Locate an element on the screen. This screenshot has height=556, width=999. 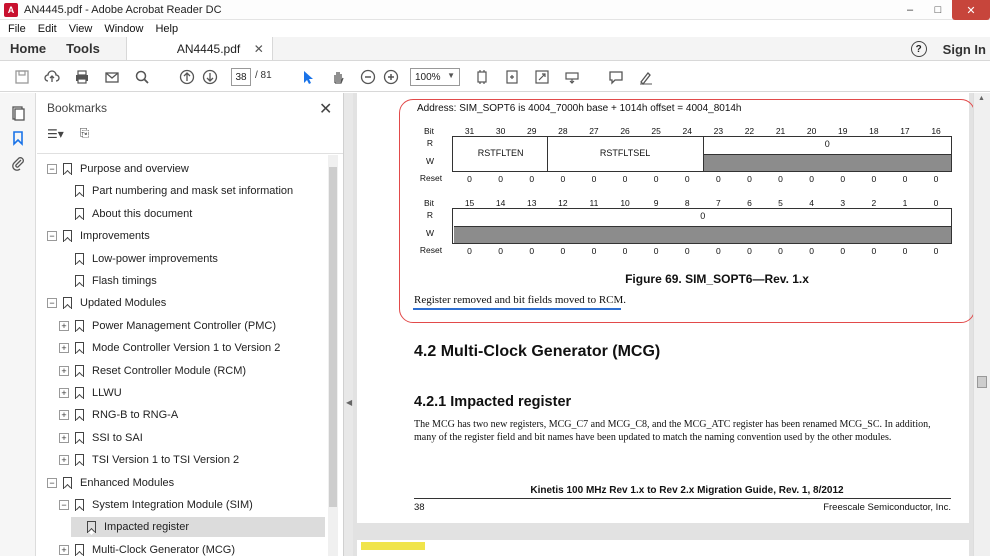
bookmark-item: + LLWU is located at coordinates (192, 393).